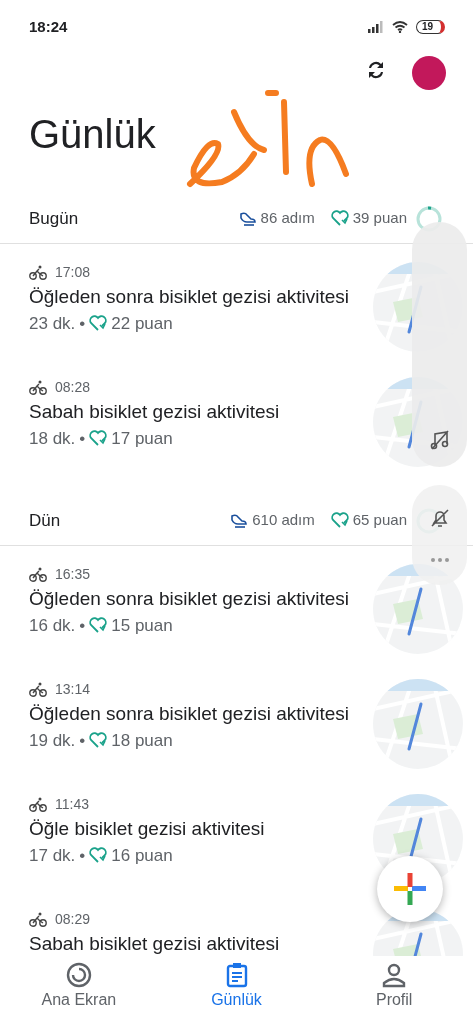 Image resolution: width=473 pixels, height=1024 pixels. Describe the element at coordinates (439, 440) in the screenshot. I see `music-off-icon` at that location.